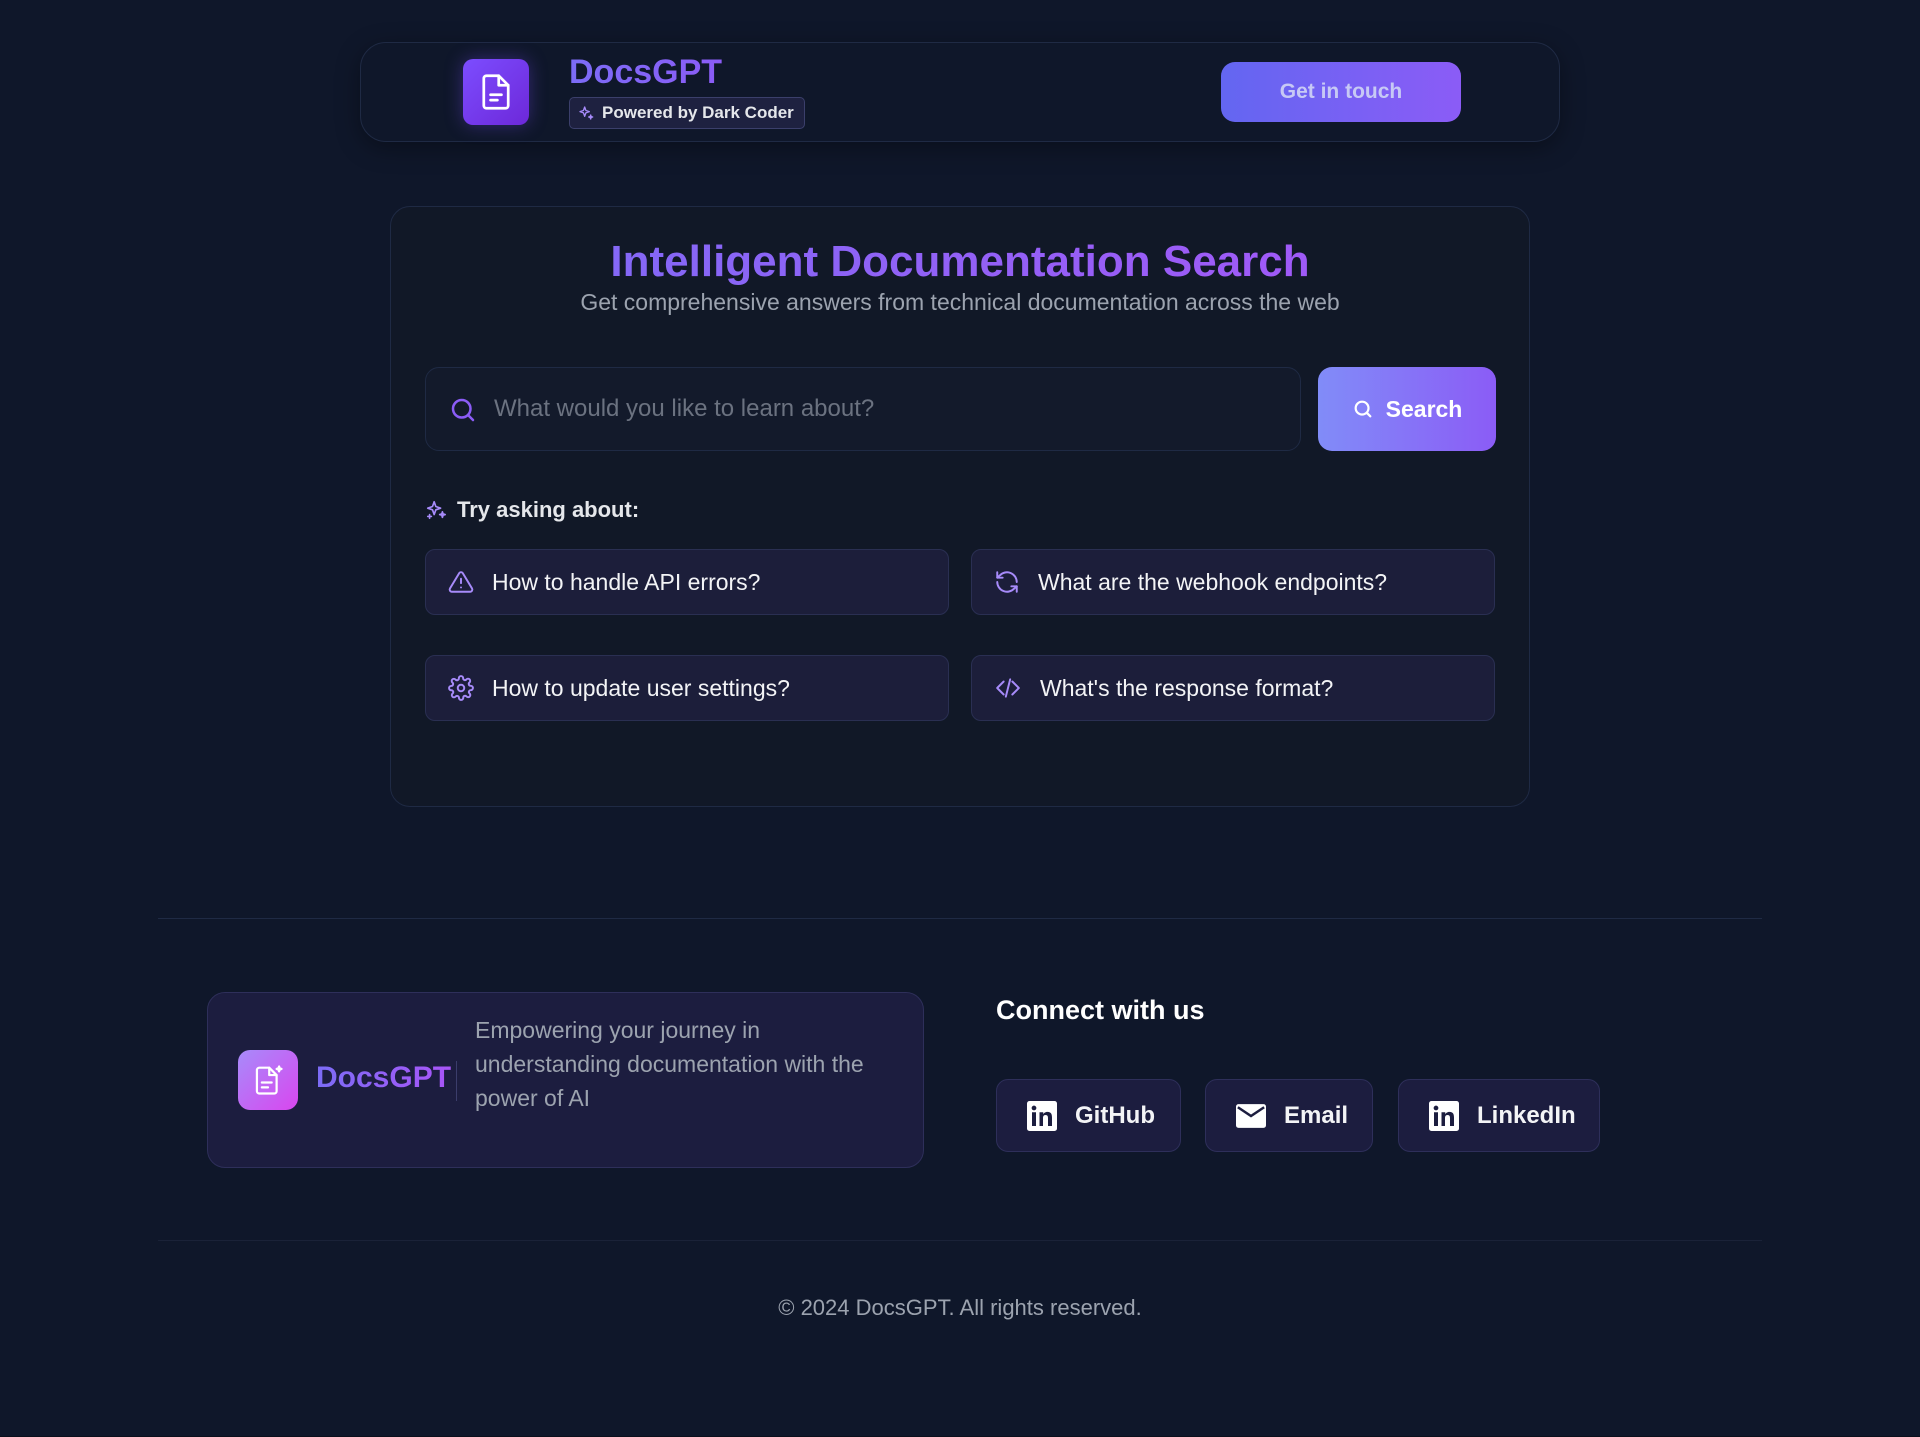 Image resolution: width=1920 pixels, height=1437 pixels. I want to click on mail-icon, so click(1251, 1115).